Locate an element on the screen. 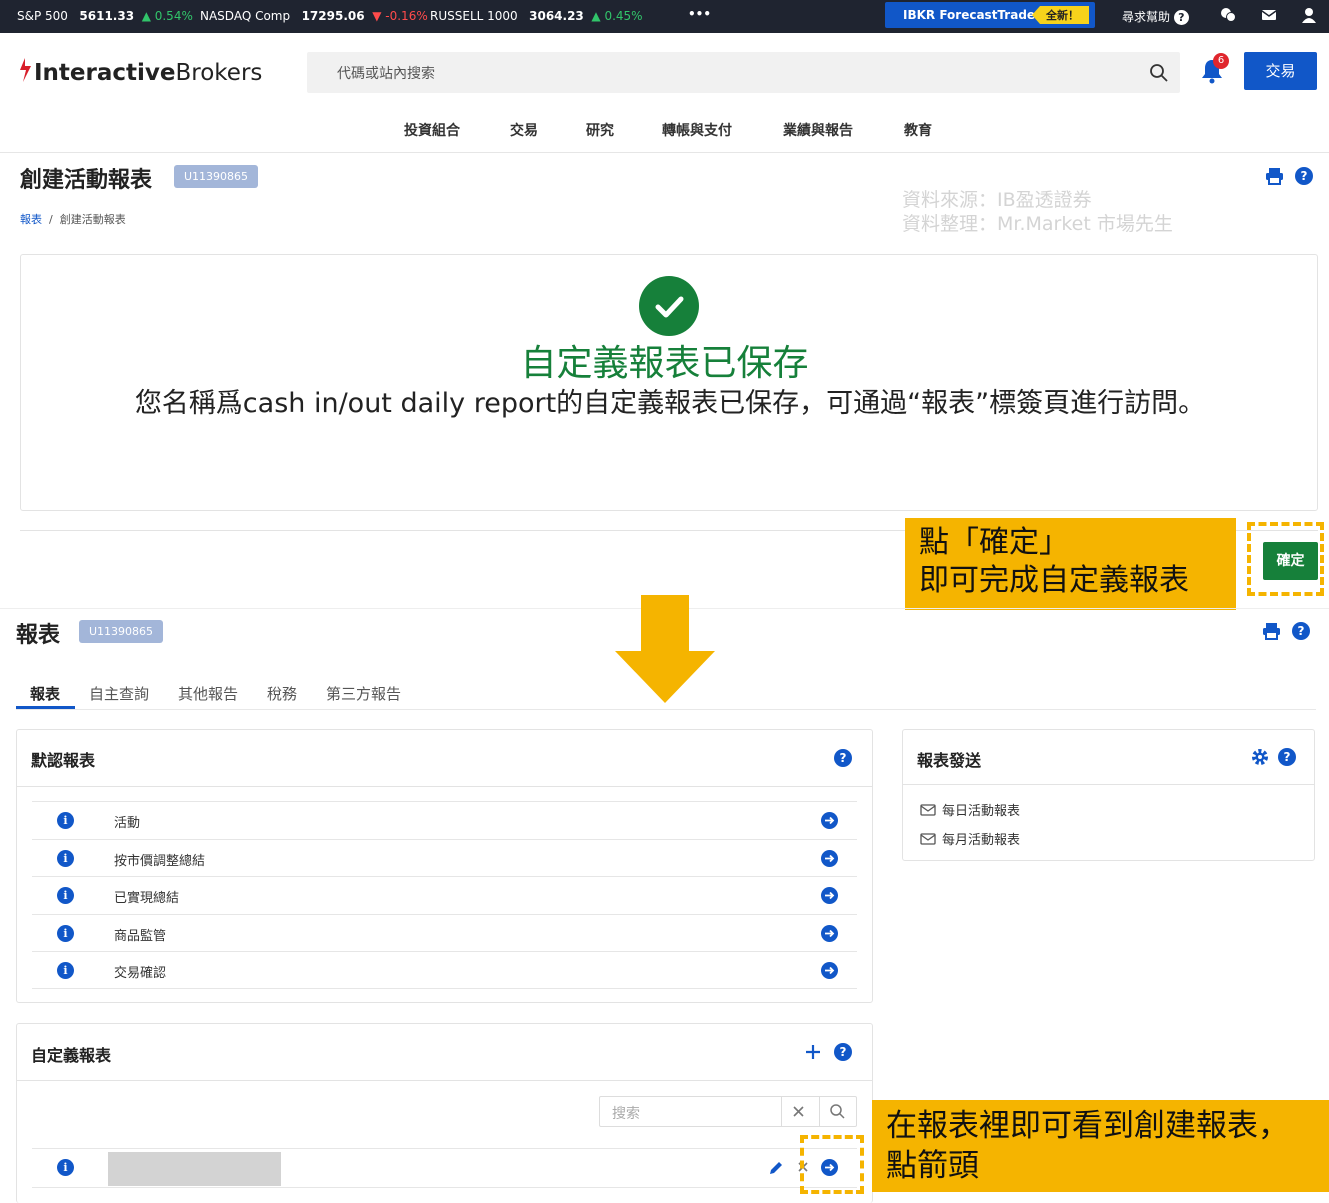 The width and height of the screenshot is (1329, 1203). ticker-name: RUSSELL 1000 is located at coordinates (474, 16).